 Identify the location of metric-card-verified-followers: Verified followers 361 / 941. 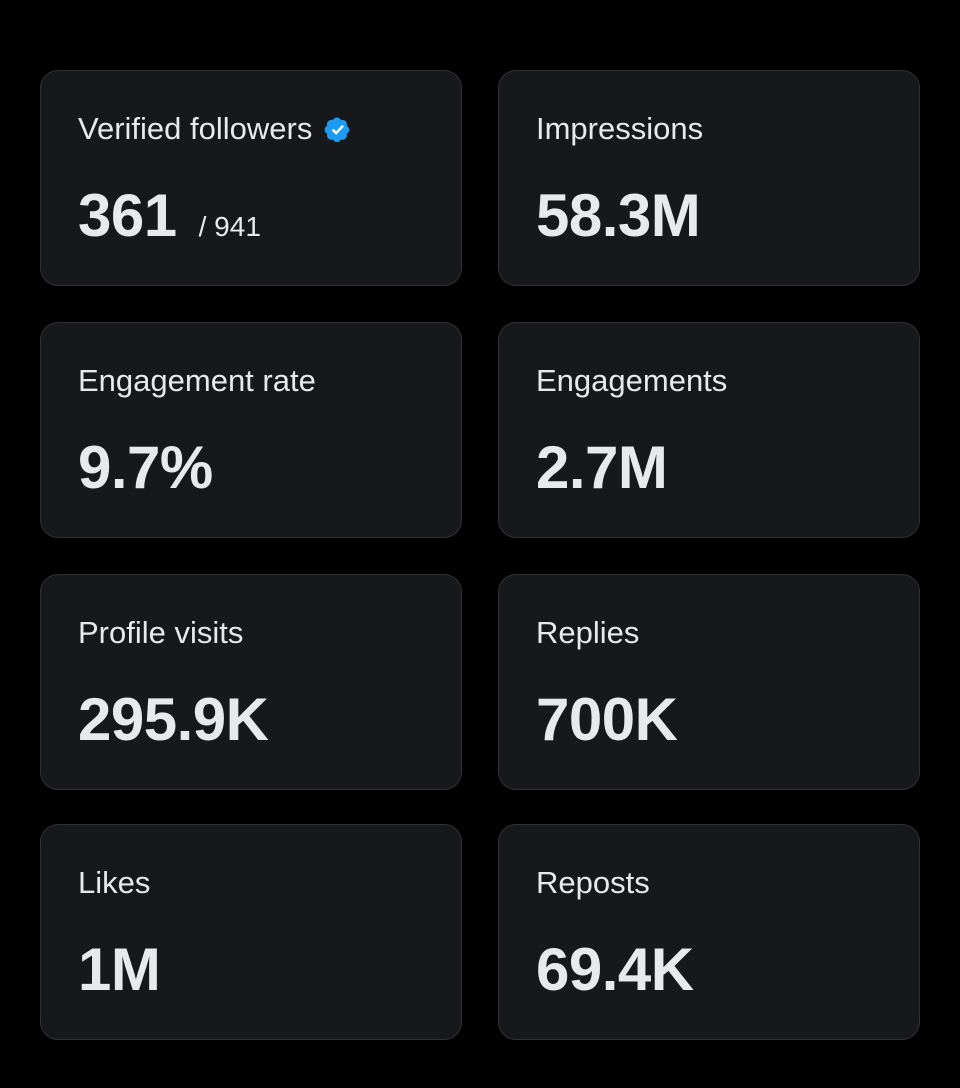
(251, 178).